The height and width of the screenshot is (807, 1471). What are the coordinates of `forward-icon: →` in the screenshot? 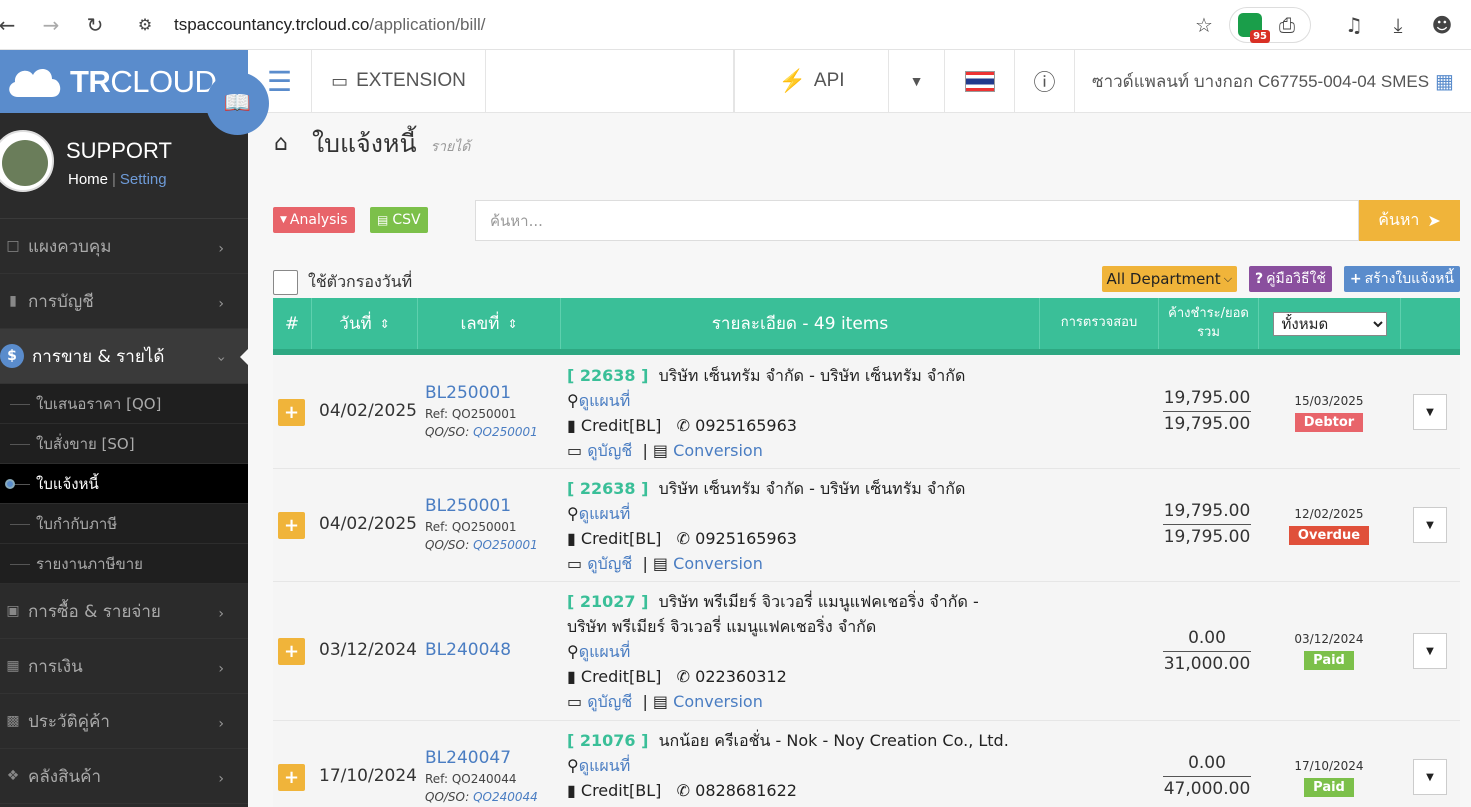 It's located at (51, 25).